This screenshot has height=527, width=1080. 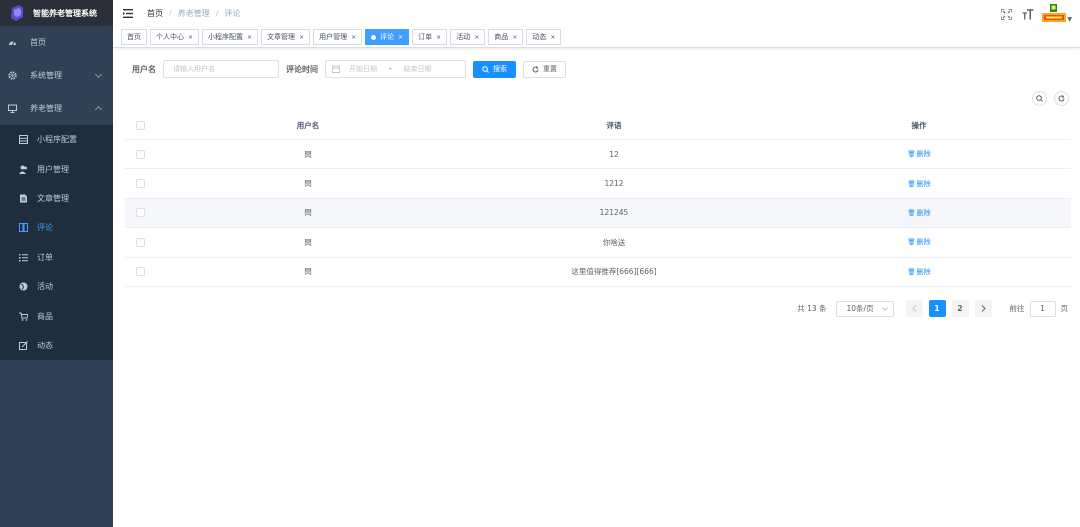 What do you see at coordinates (56, 42) in the screenshot?
I see `sidebar-item-home: 首页` at bounding box center [56, 42].